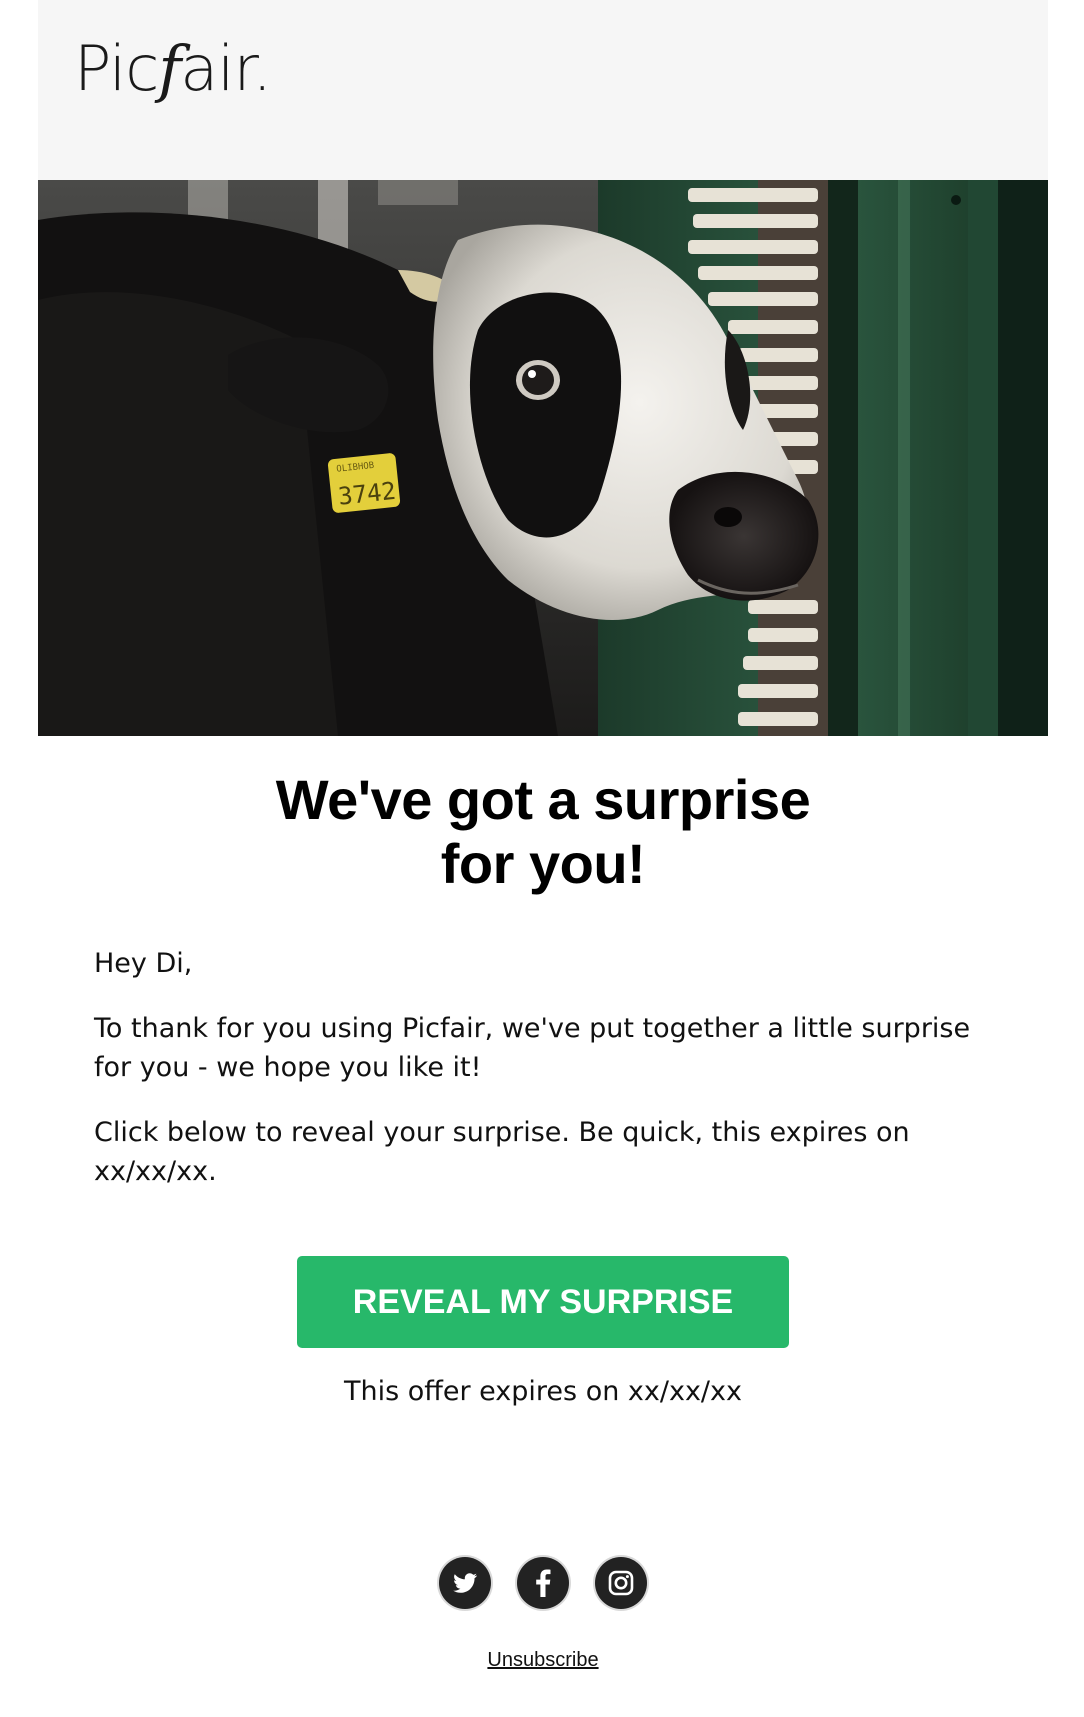  I want to click on logo-text-script: f, so click(169, 68).